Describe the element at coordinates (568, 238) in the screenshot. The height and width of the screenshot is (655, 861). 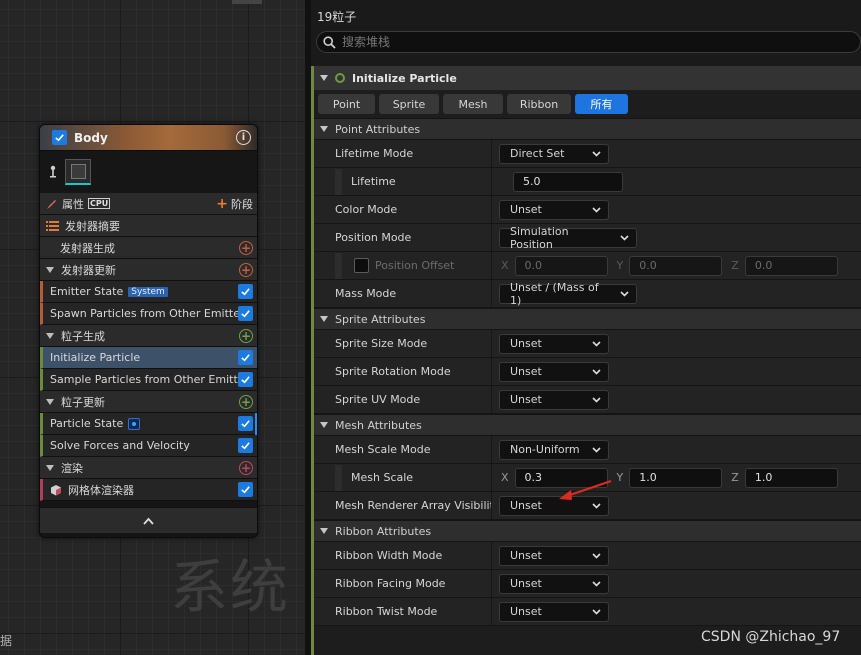
I see `position-mode-dropdown: Simulation Position` at that location.